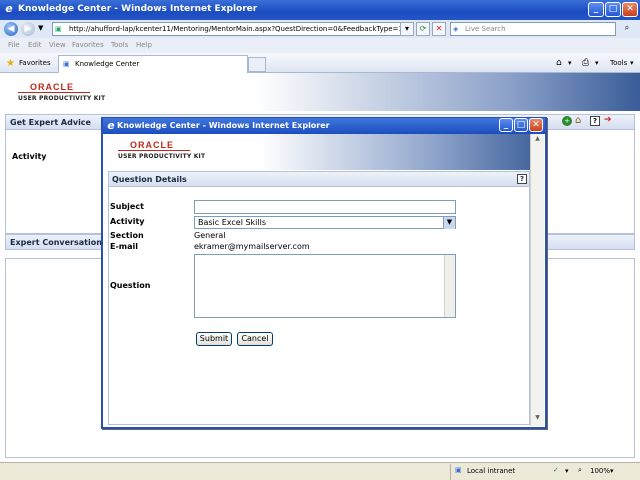 The width and height of the screenshot is (640, 480). I want to click on popup-close-button: ✕, so click(536, 125).